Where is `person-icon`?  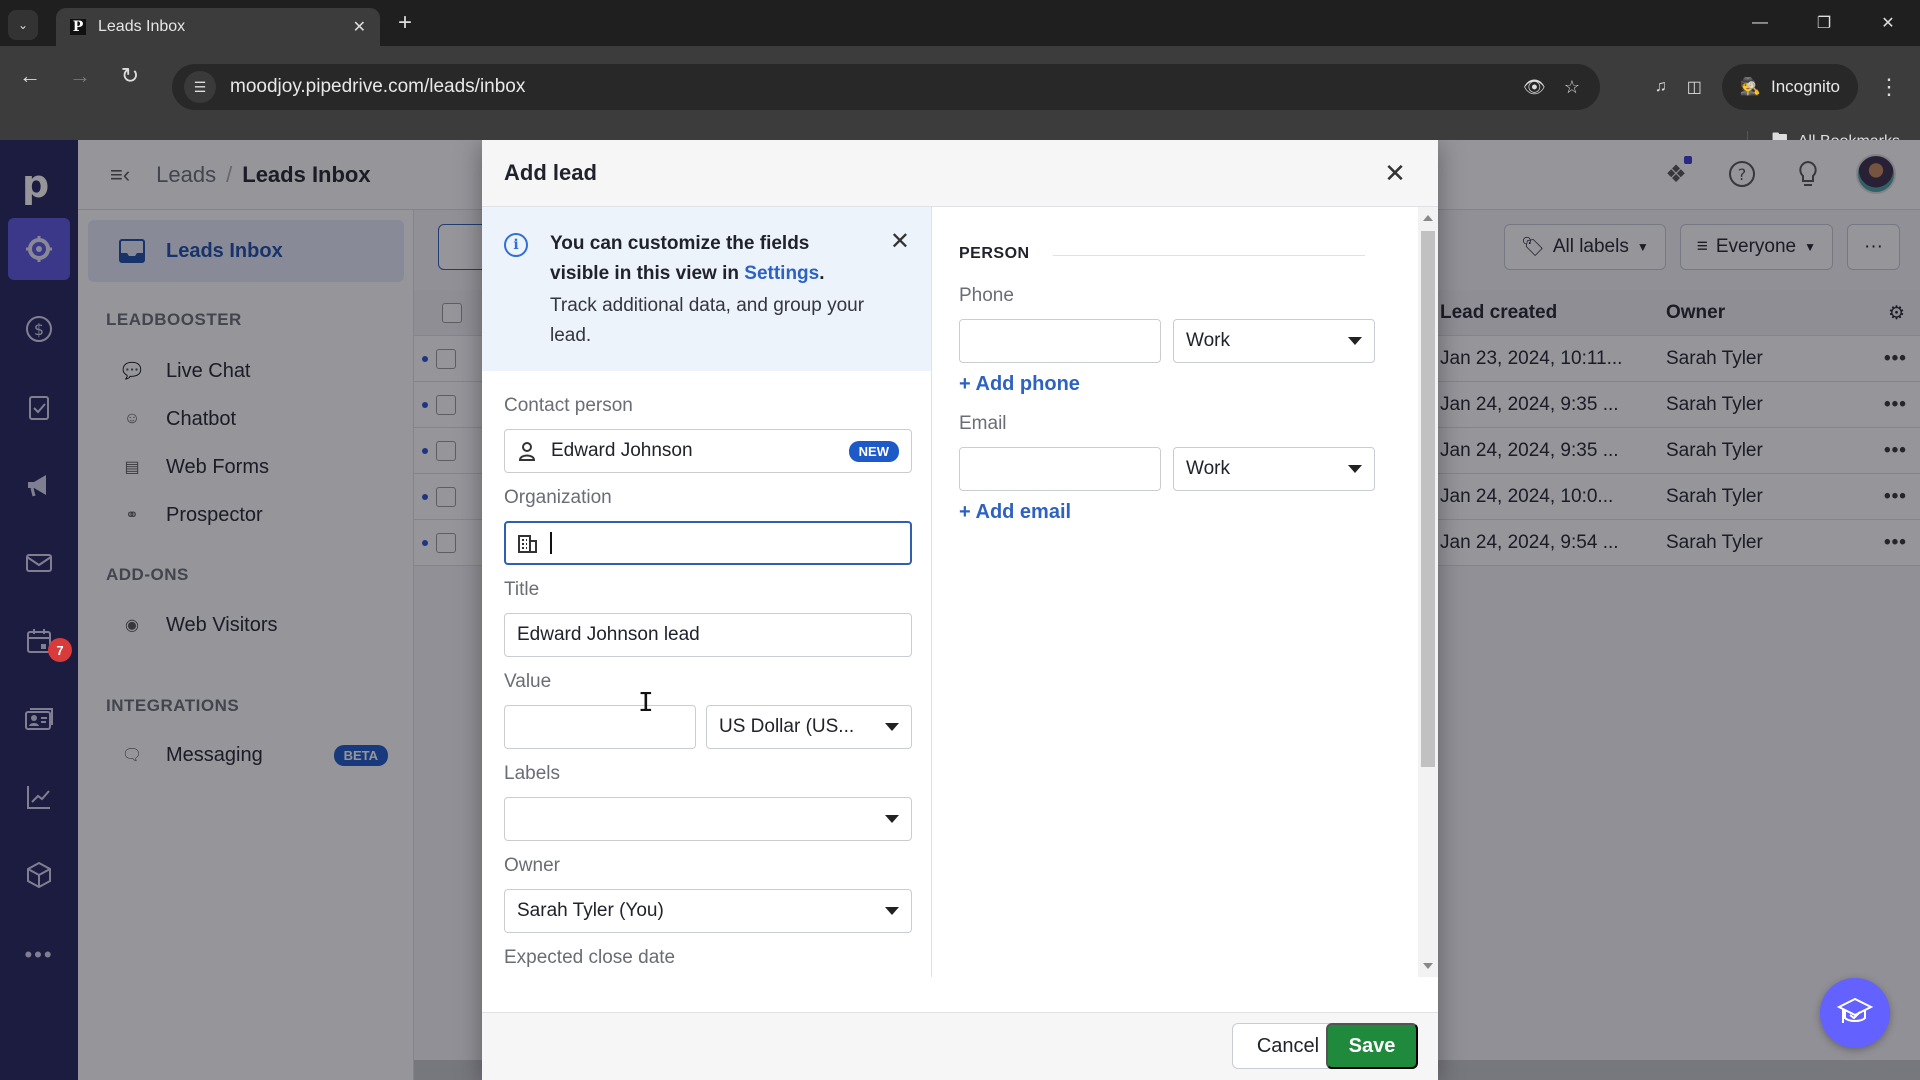
person-icon is located at coordinates (527, 451).